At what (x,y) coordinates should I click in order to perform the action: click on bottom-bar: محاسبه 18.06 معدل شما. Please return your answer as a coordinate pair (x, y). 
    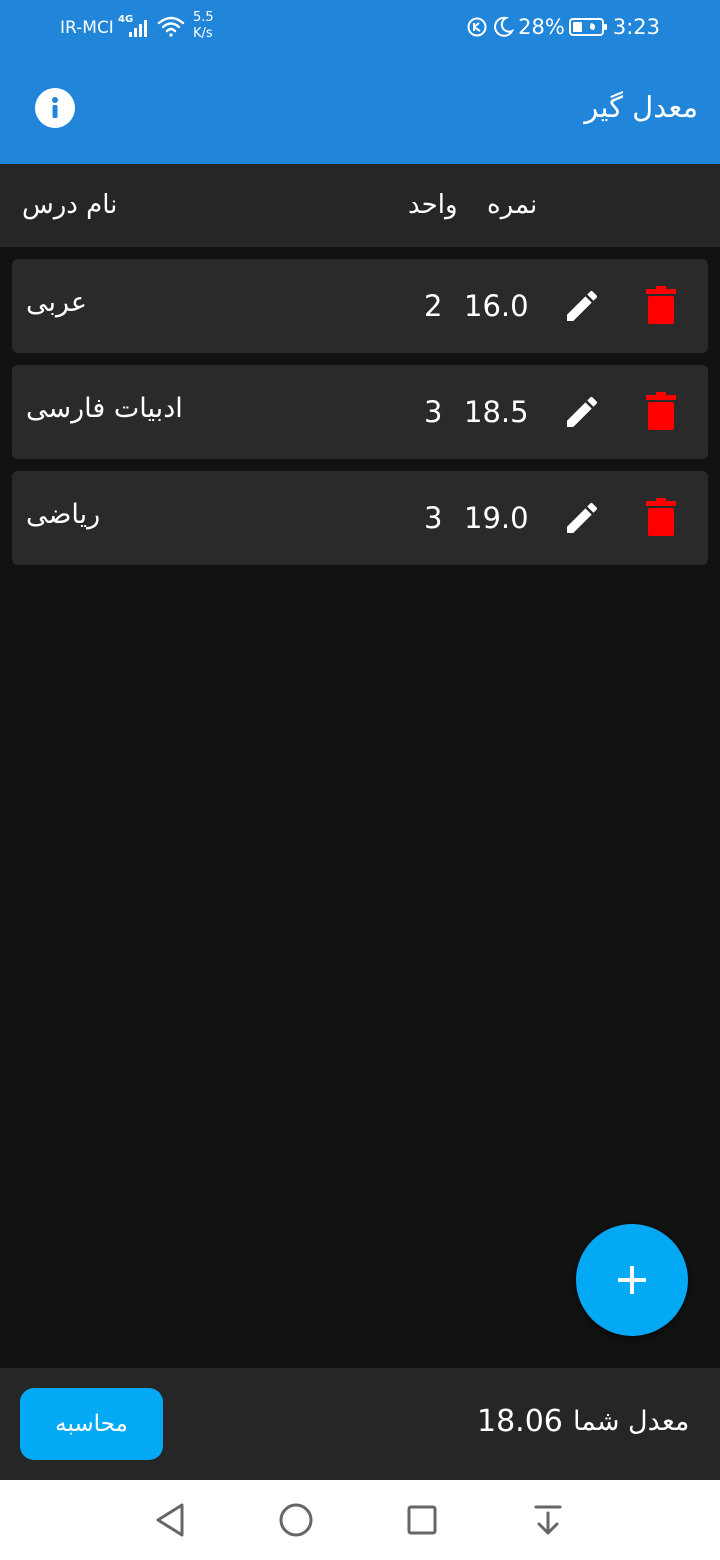
    Looking at the image, I should click on (360, 1424).